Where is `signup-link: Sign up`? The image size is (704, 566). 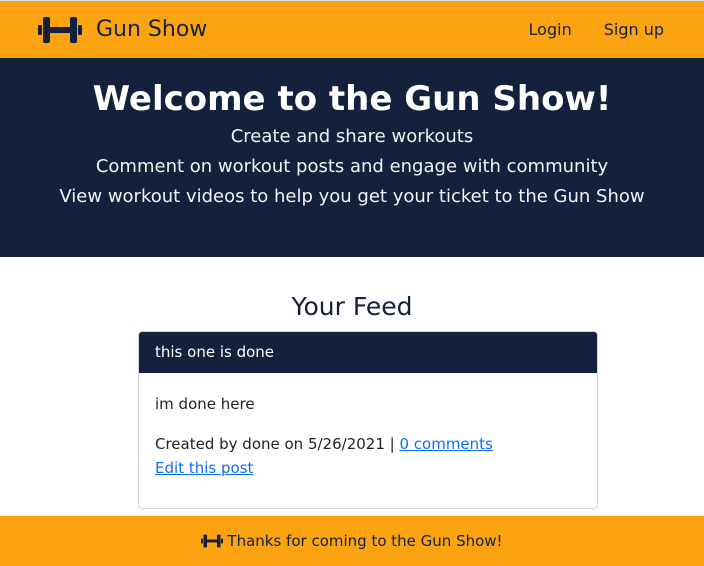 signup-link: Sign up is located at coordinates (634, 30).